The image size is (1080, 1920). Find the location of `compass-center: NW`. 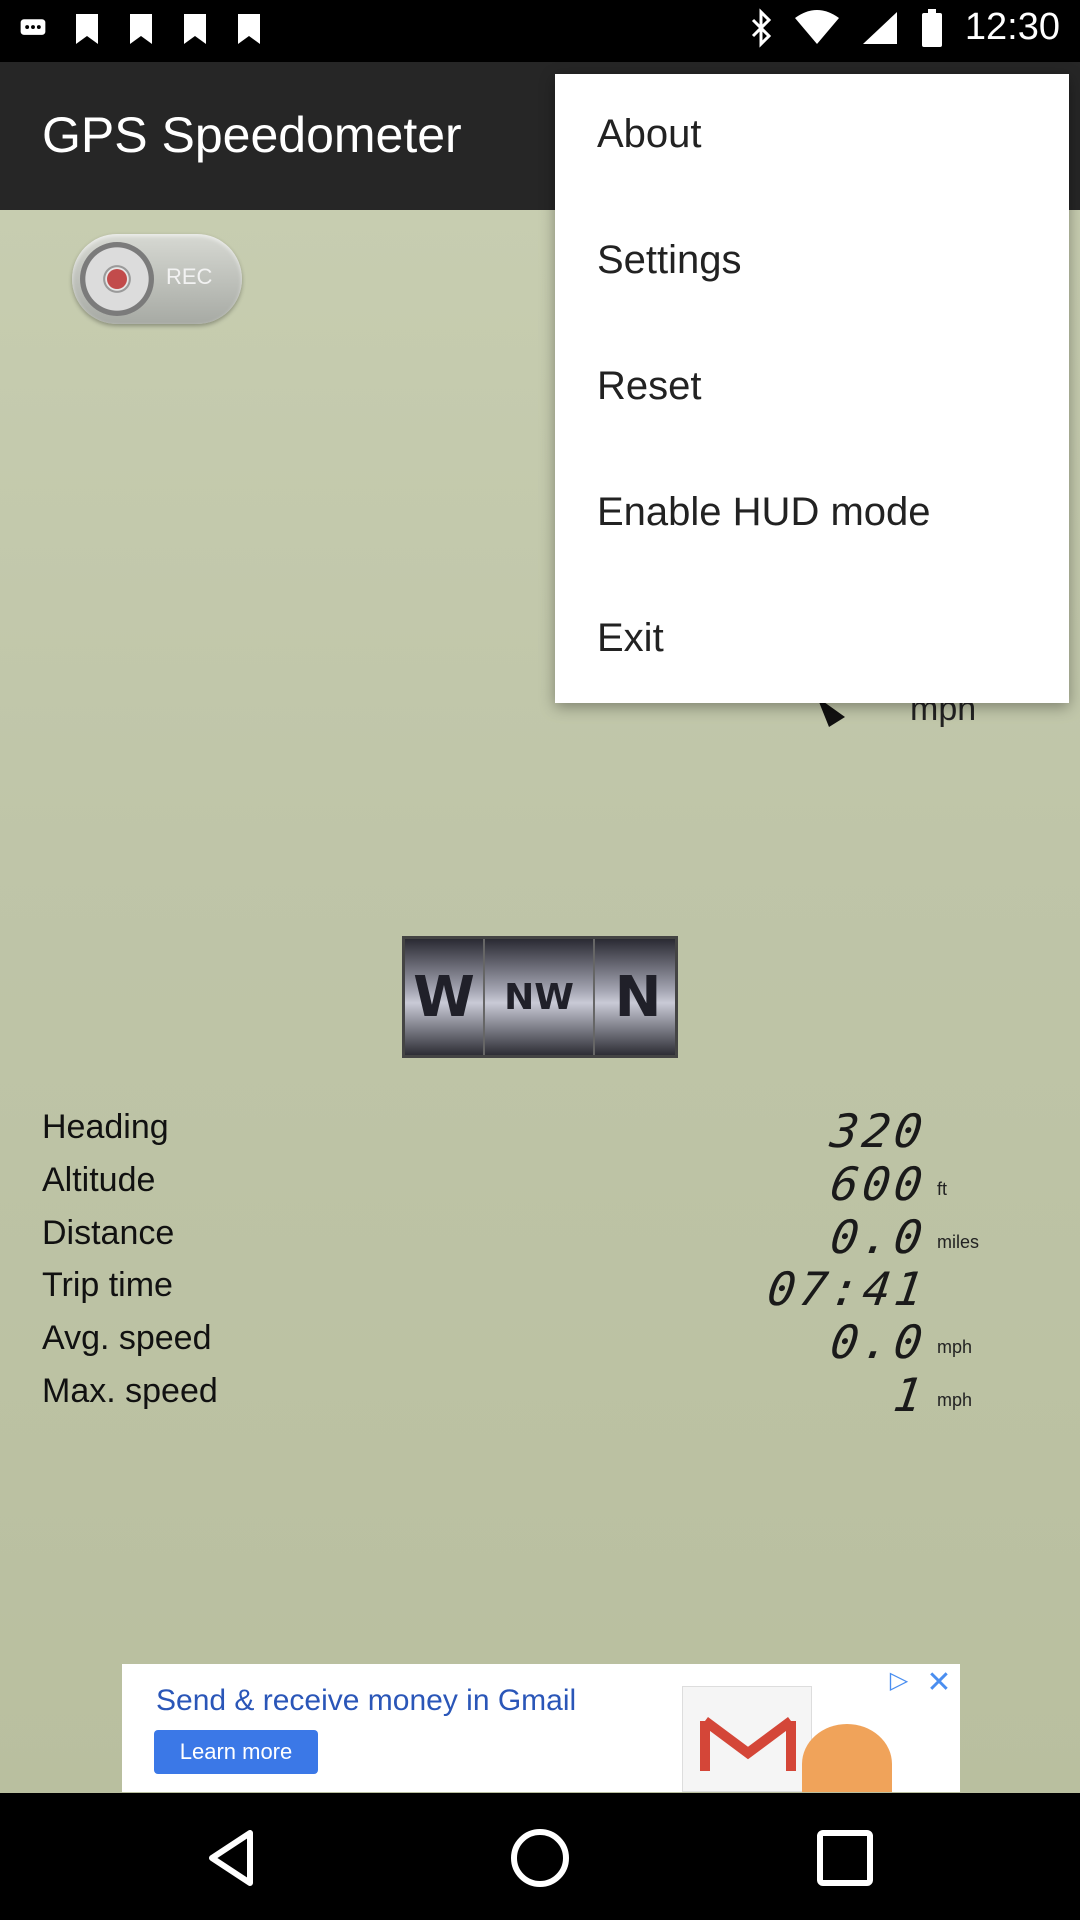

compass-center: NW is located at coordinates (539, 997).